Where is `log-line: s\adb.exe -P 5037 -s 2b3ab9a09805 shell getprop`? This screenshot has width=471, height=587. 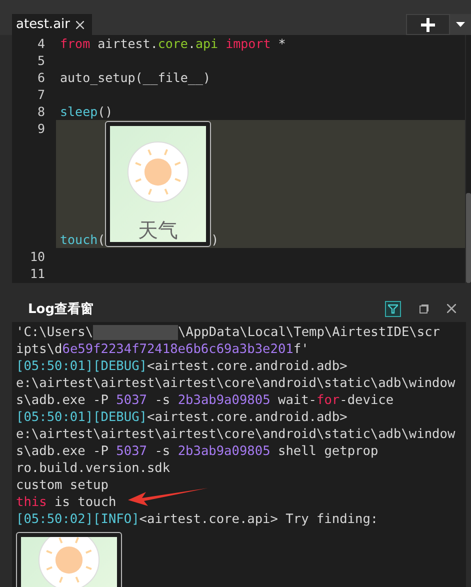
log-line: s\adb.exe -P 5037 -s 2b3ab9a09805 shell getprop is located at coordinates (198, 451).